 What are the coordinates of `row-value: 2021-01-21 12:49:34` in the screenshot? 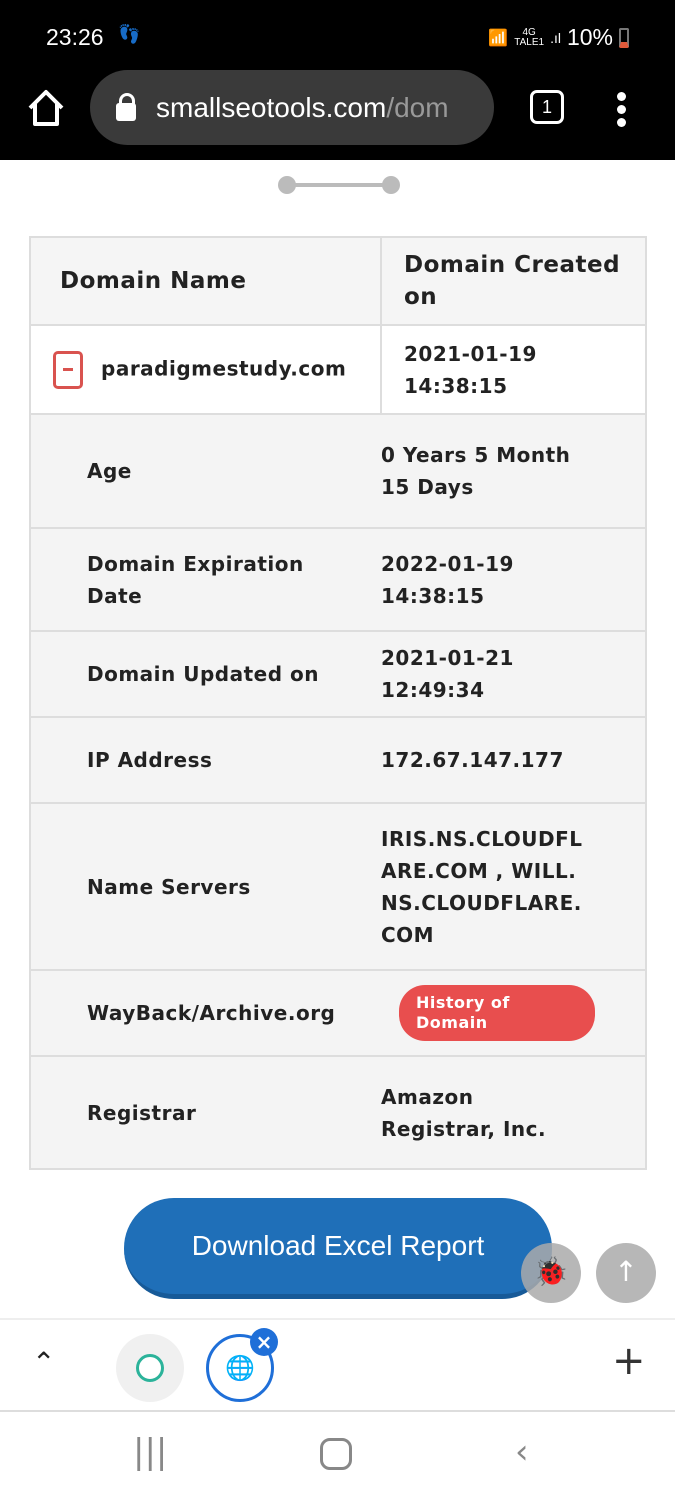 It's located at (514, 674).